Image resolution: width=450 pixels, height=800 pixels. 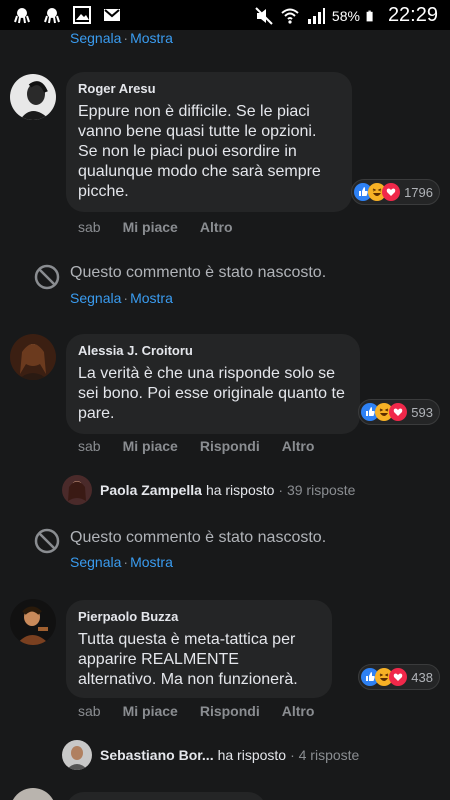 I want to click on reply-count: · 39 risposte, so click(x=317, y=490).